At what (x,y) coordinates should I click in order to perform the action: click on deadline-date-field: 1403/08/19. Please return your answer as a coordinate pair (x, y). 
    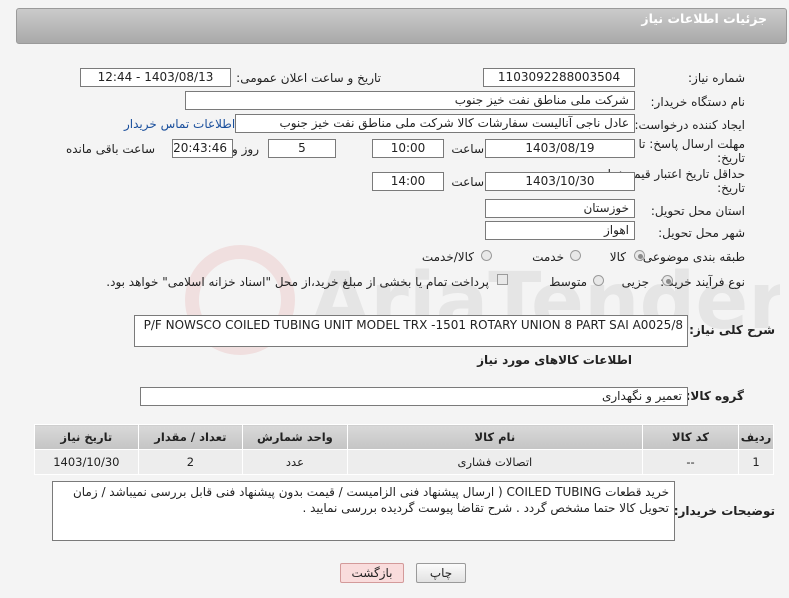
    Looking at the image, I should click on (560, 148).